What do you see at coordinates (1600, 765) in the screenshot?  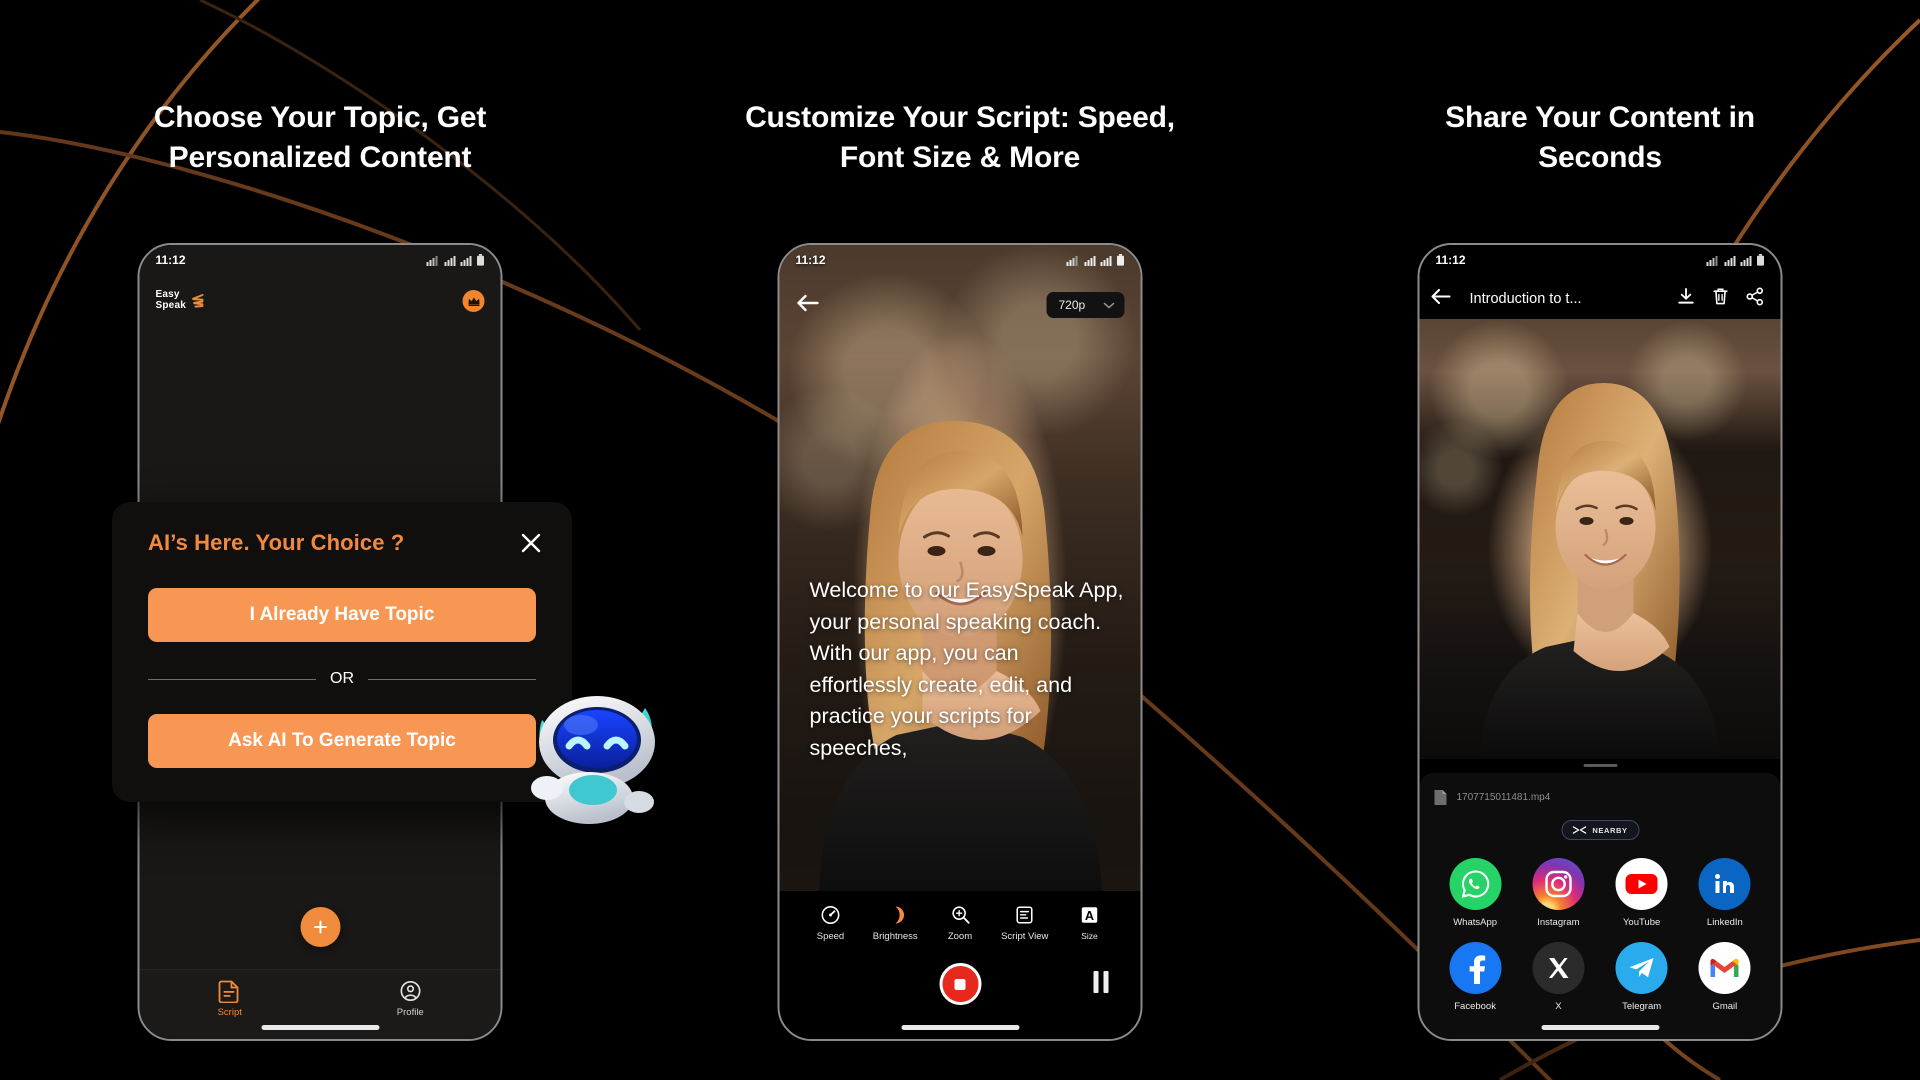 I see `sheet-grab-handle` at bounding box center [1600, 765].